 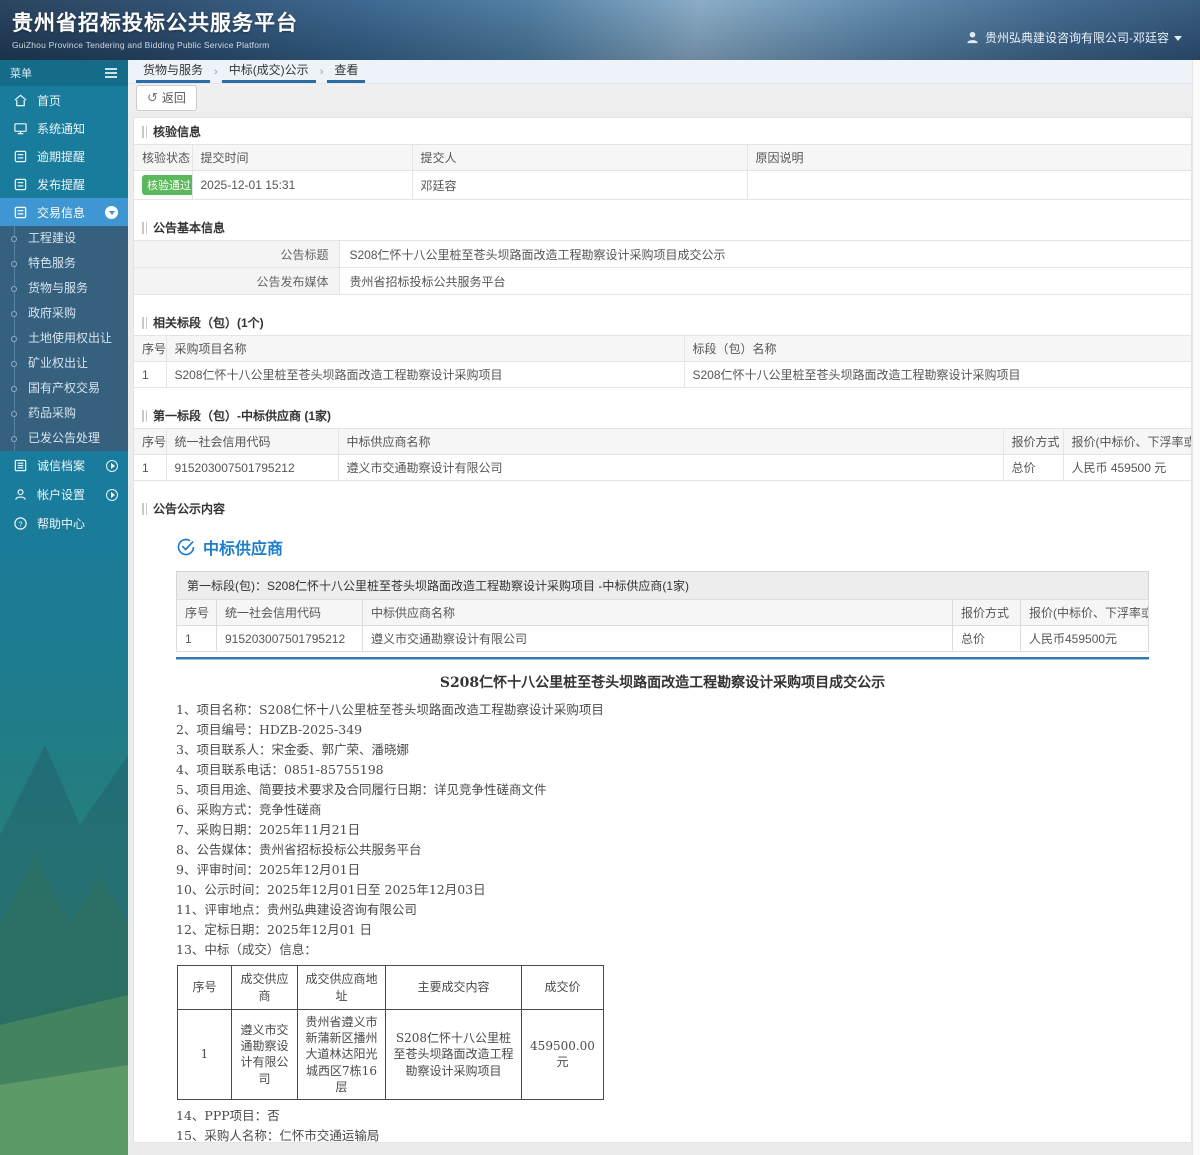 What do you see at coordinates (243, 549) in the screenshot?
I see `heading-label: 中标供应商` at bounding box center [243, 549].